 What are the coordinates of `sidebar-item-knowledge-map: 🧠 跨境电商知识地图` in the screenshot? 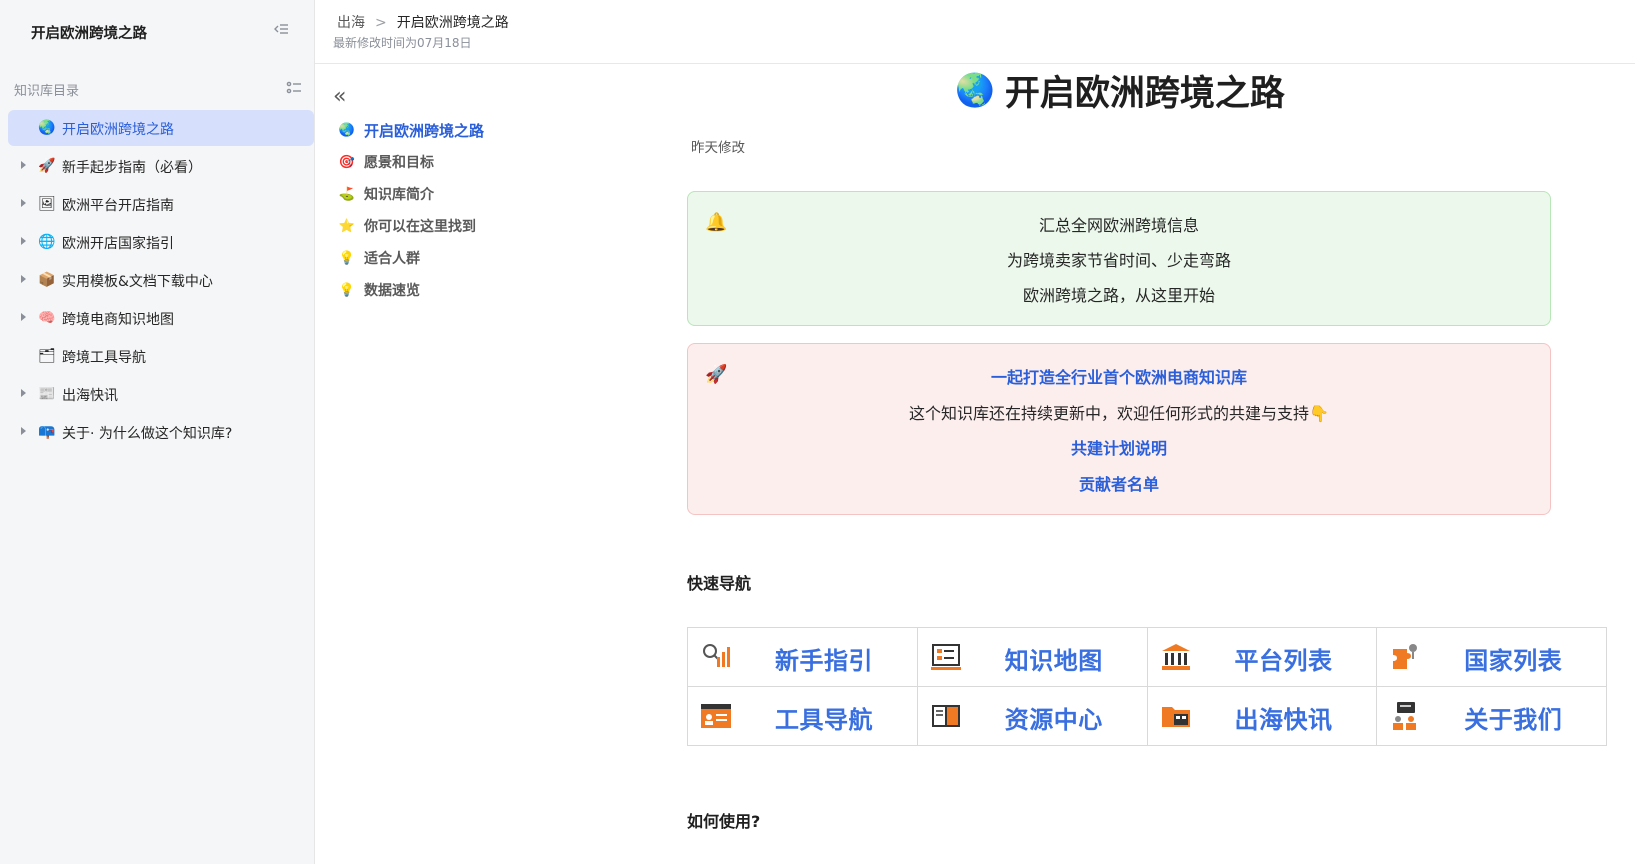 It's located at (161, 318).